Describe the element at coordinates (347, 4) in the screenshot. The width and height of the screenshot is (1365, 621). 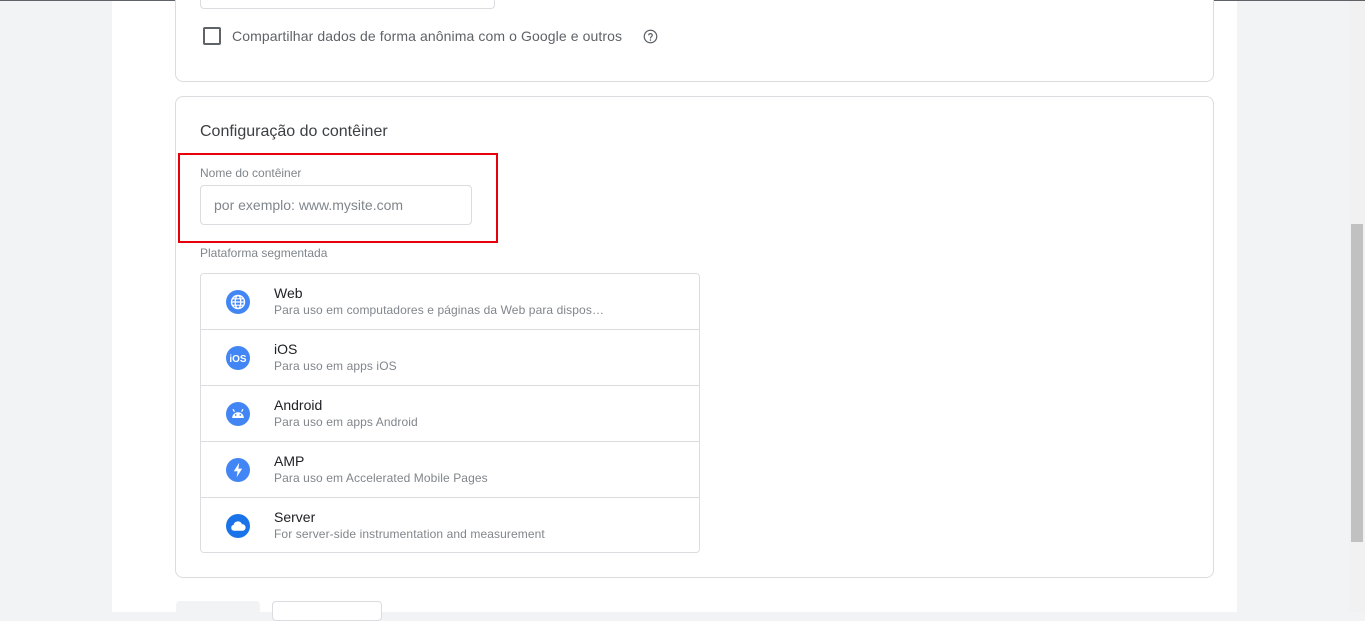
I see `country-select` at that location.